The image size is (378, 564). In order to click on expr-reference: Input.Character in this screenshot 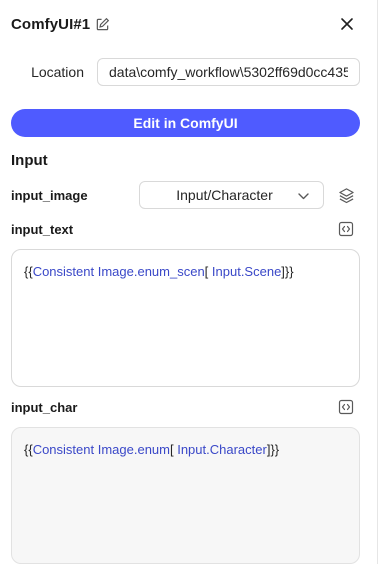, I will do `click(222, 449)`.